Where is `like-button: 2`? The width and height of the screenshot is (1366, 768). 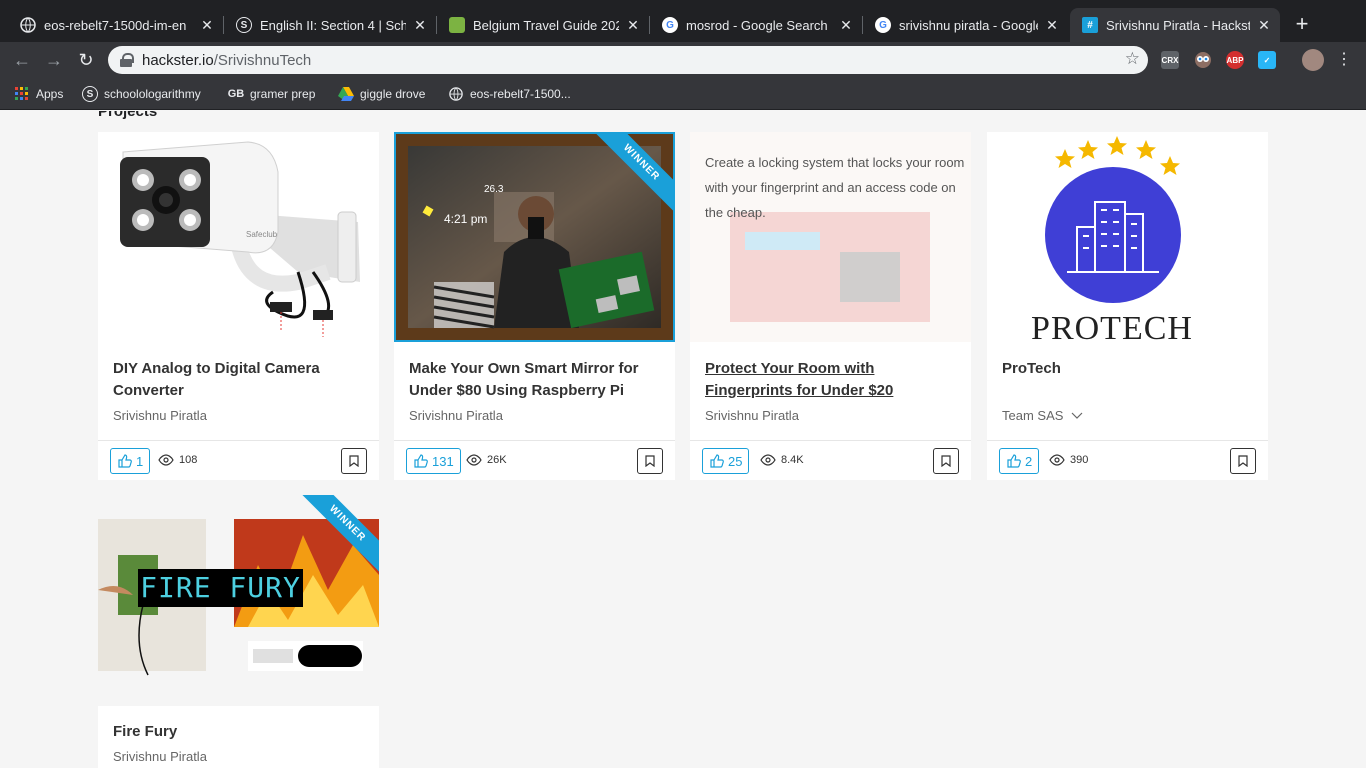 like-button: 2 is located at coordinates (1019, 461).